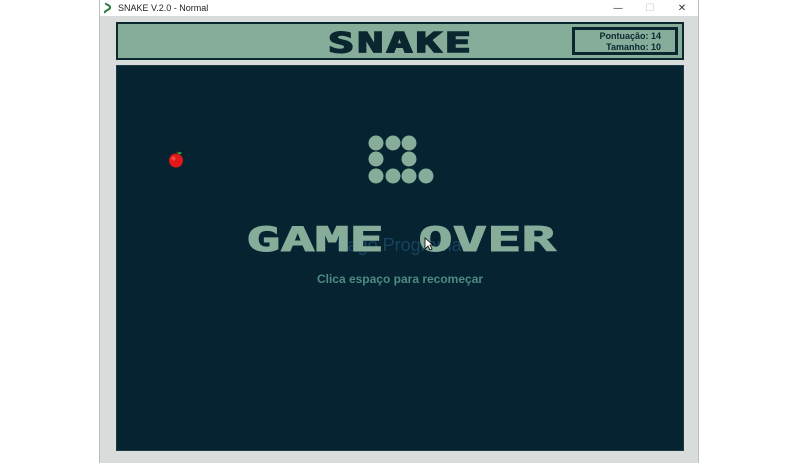  What do you see at coordinates (429, 244) in the screenshot?
I see `mouse-cursor-icon` at bounding box center [429, 244].